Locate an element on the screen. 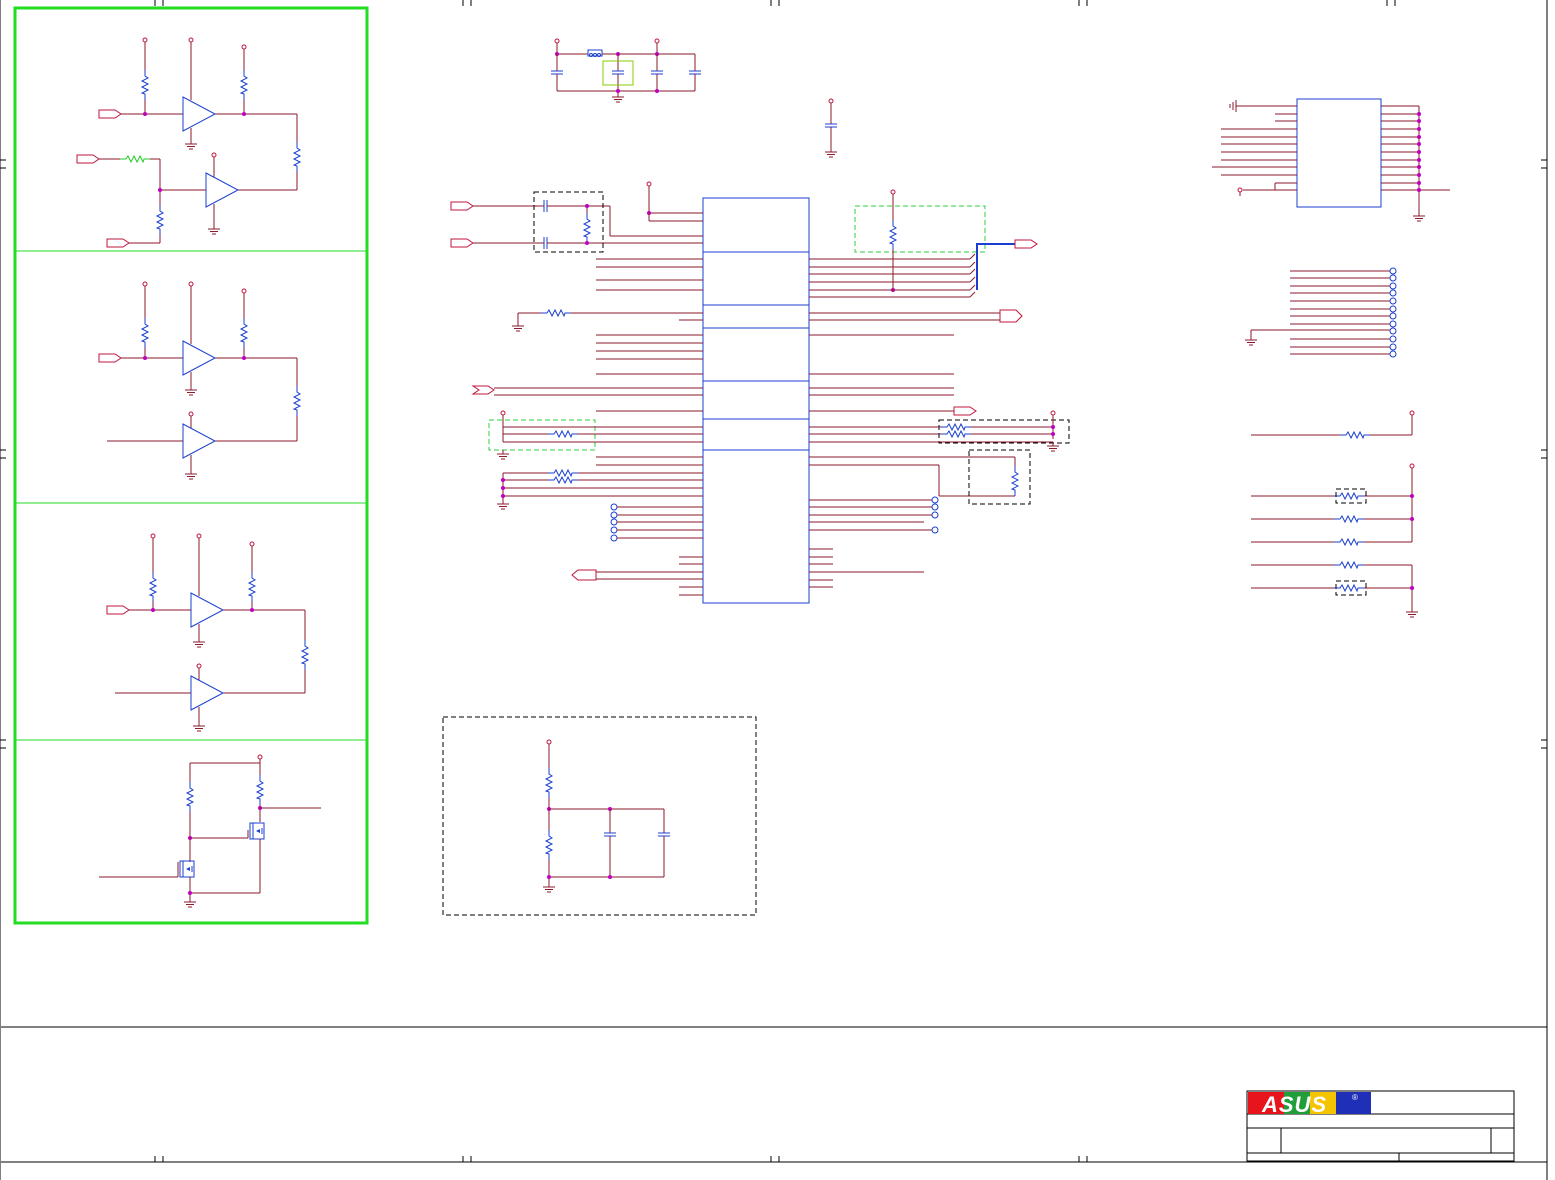 This screenshot has width=1555, height=1180. pin-header is located at coordinates (1320, 312).